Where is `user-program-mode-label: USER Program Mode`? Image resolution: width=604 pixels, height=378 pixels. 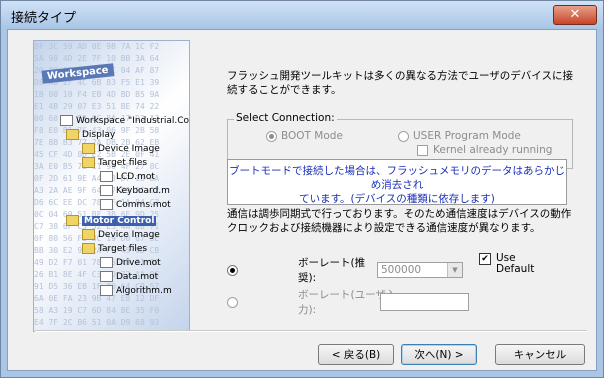 user-program-mode-label: USER Program Mode is located at coordinates (467, 136).